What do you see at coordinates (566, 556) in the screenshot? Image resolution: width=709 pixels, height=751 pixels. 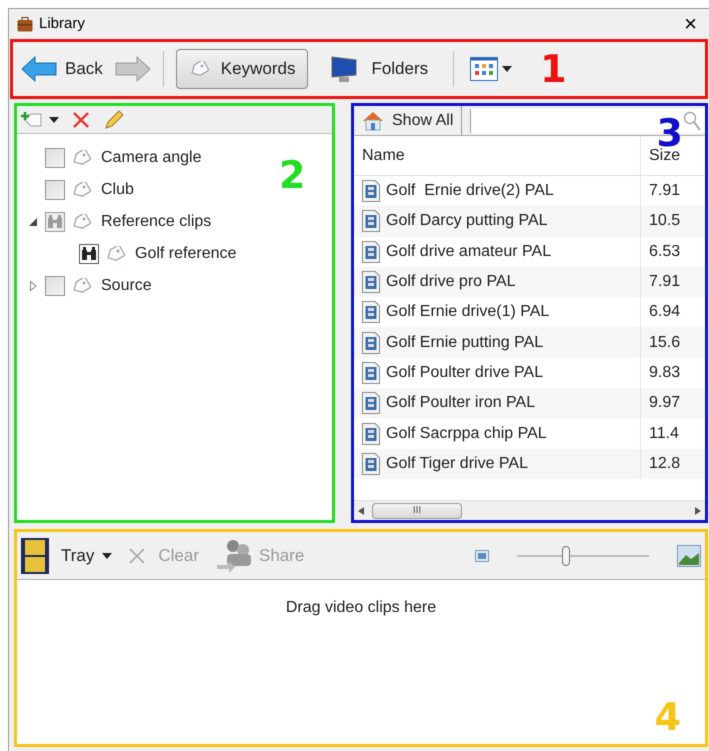 I see `slider-thumb` at bounding box center [566, 556].